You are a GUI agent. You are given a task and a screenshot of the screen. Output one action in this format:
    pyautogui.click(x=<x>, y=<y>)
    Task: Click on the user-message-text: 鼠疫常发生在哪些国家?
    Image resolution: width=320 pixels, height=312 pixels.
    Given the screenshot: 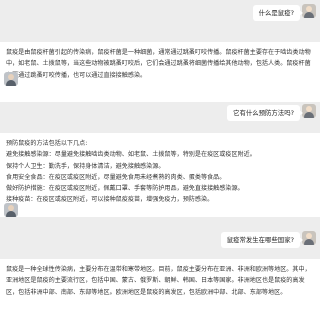 What is the action you would take?
    pyautogui.click(x=260, y=240)
    